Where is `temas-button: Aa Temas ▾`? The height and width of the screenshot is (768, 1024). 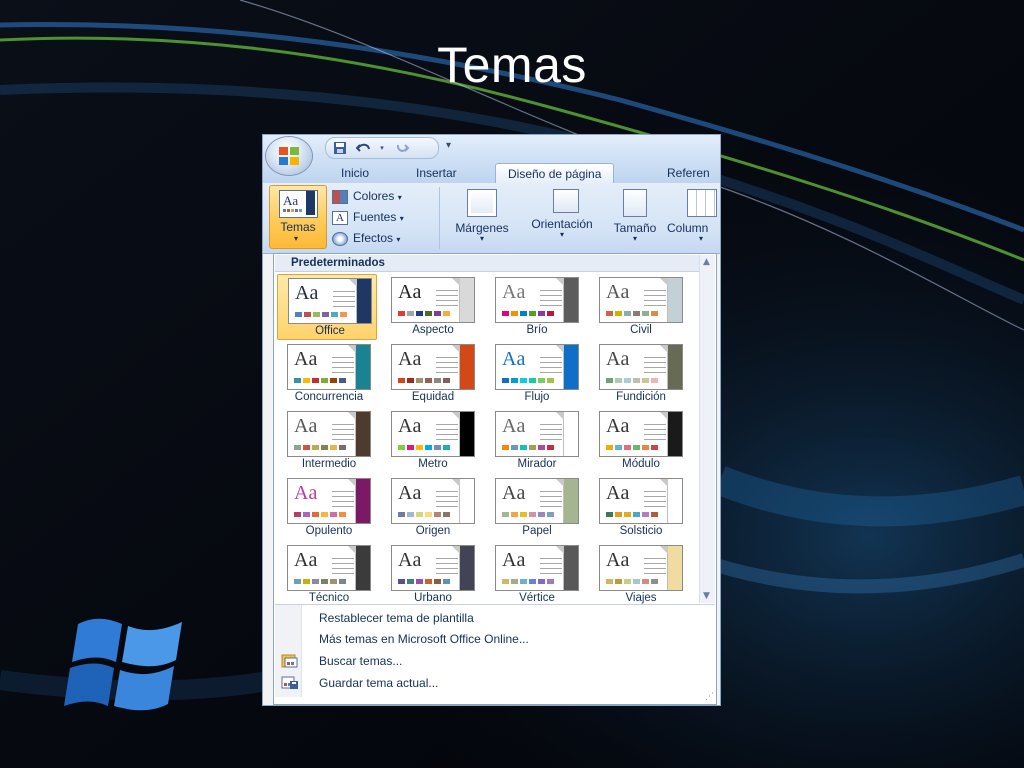 temas-button: Aa Temas ▾ is located at coordinates (298, 217).